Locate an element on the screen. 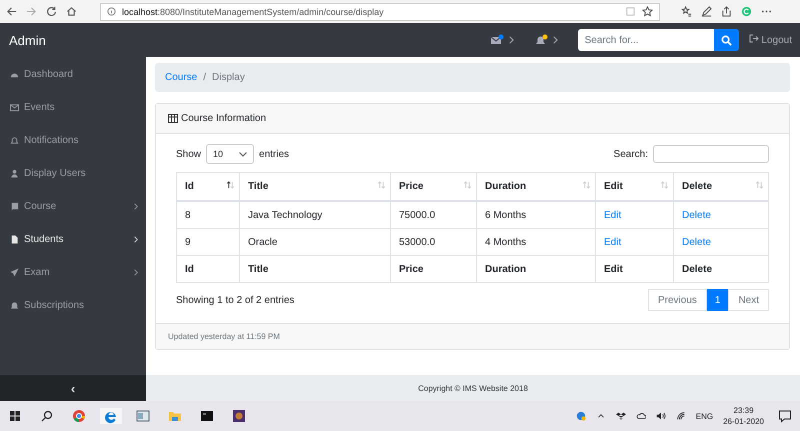 This screenshot has height=431, width=800. column-footer: Edit is located at coordinates (613, 269).